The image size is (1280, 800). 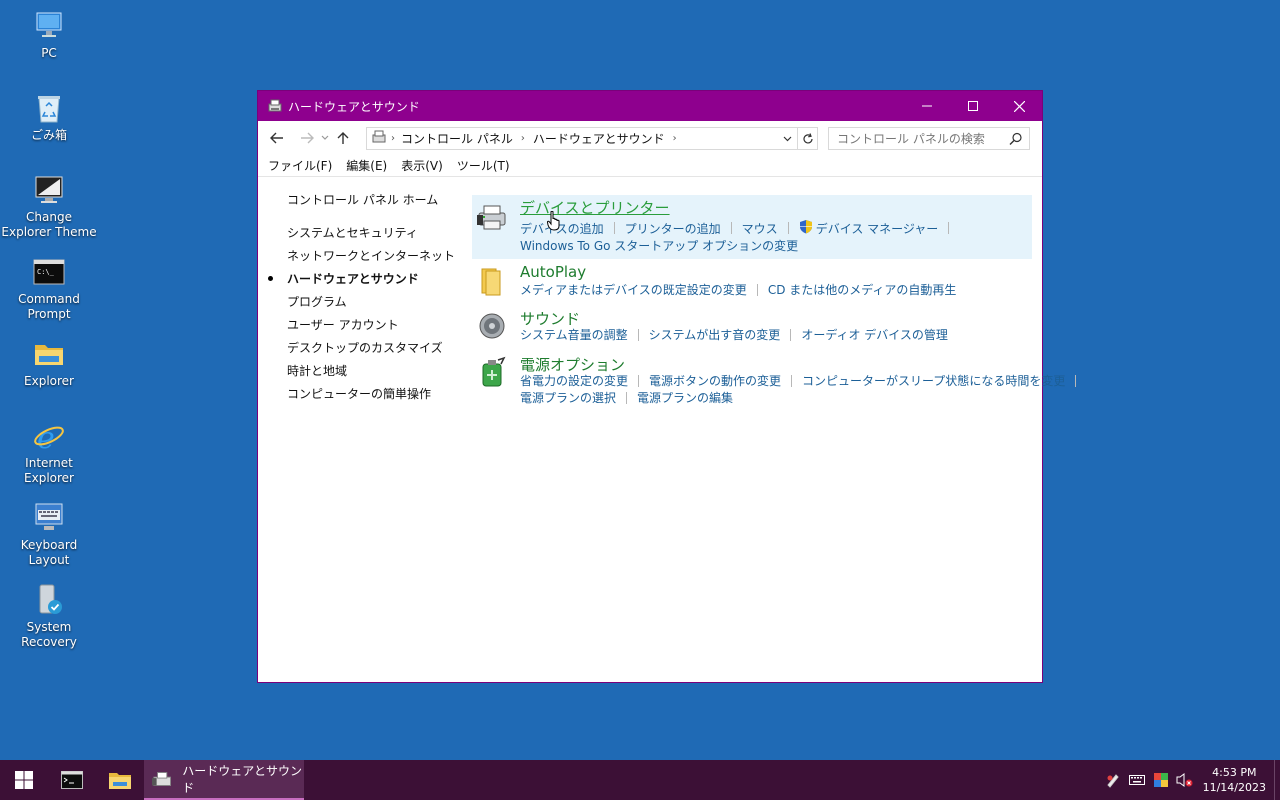 I want to click on ie-icon: e, so click(x=49, y=436).